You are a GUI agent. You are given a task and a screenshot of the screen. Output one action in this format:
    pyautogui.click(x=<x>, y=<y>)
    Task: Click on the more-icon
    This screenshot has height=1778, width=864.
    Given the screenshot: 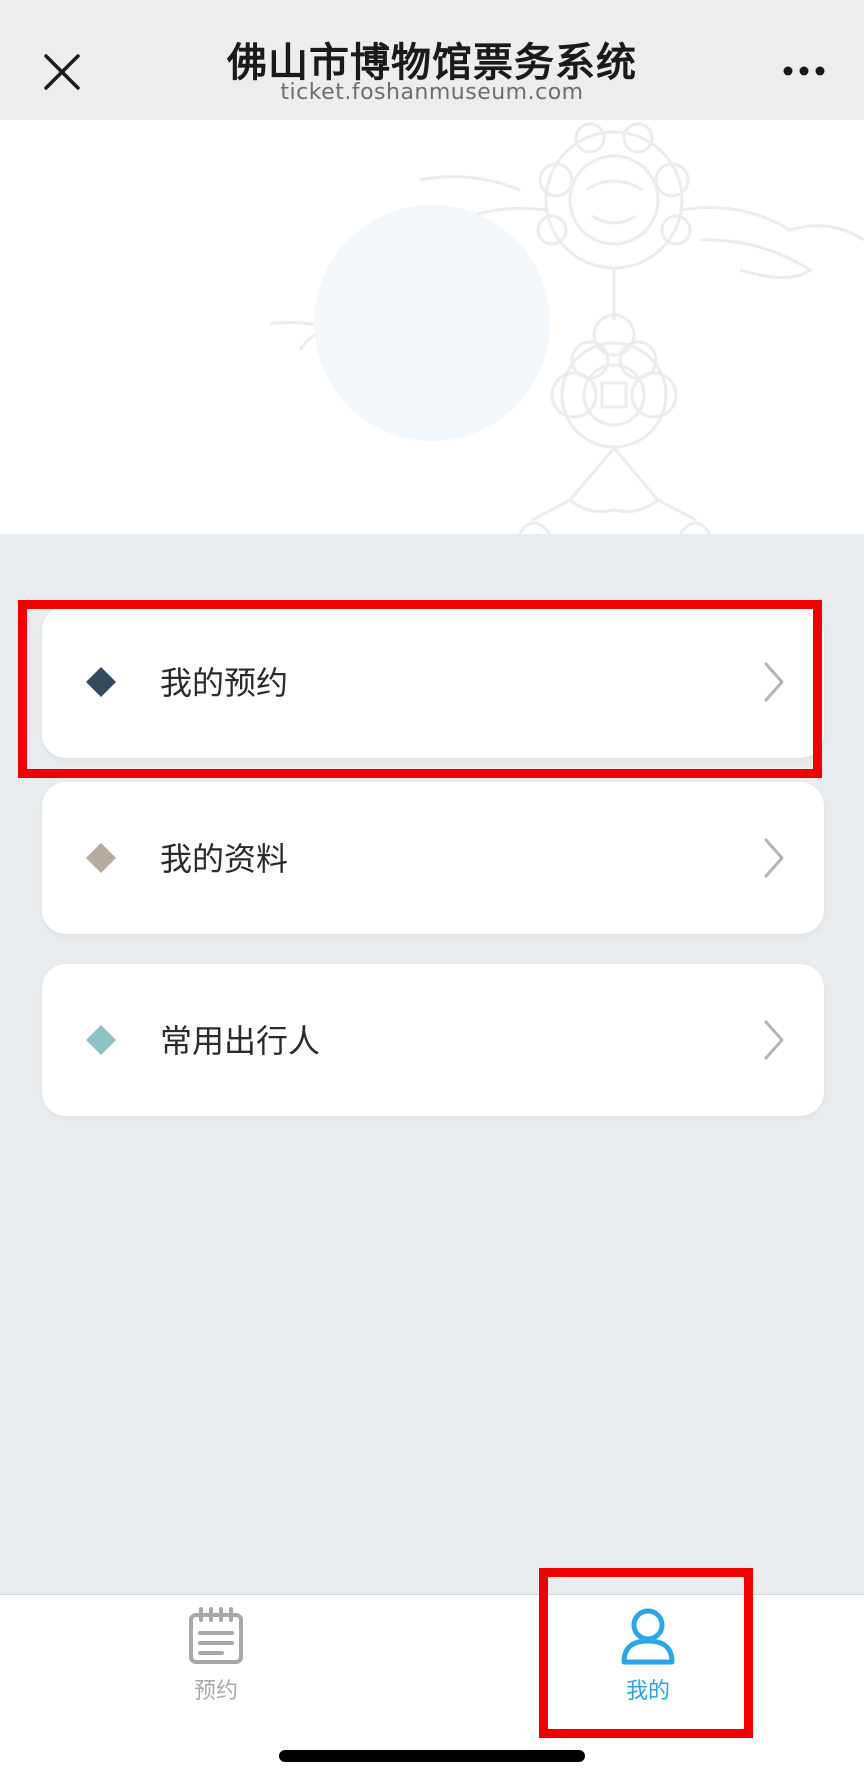 What is the action you would take?
    pyautogui.click(x=804, y=71)
    